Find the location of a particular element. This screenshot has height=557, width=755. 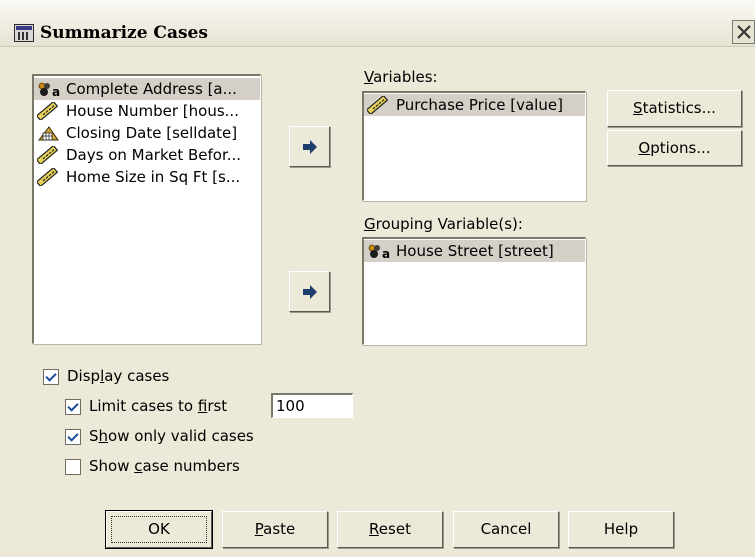

variables-list: Purchase Price [value] is located at coordinates (474, 146).